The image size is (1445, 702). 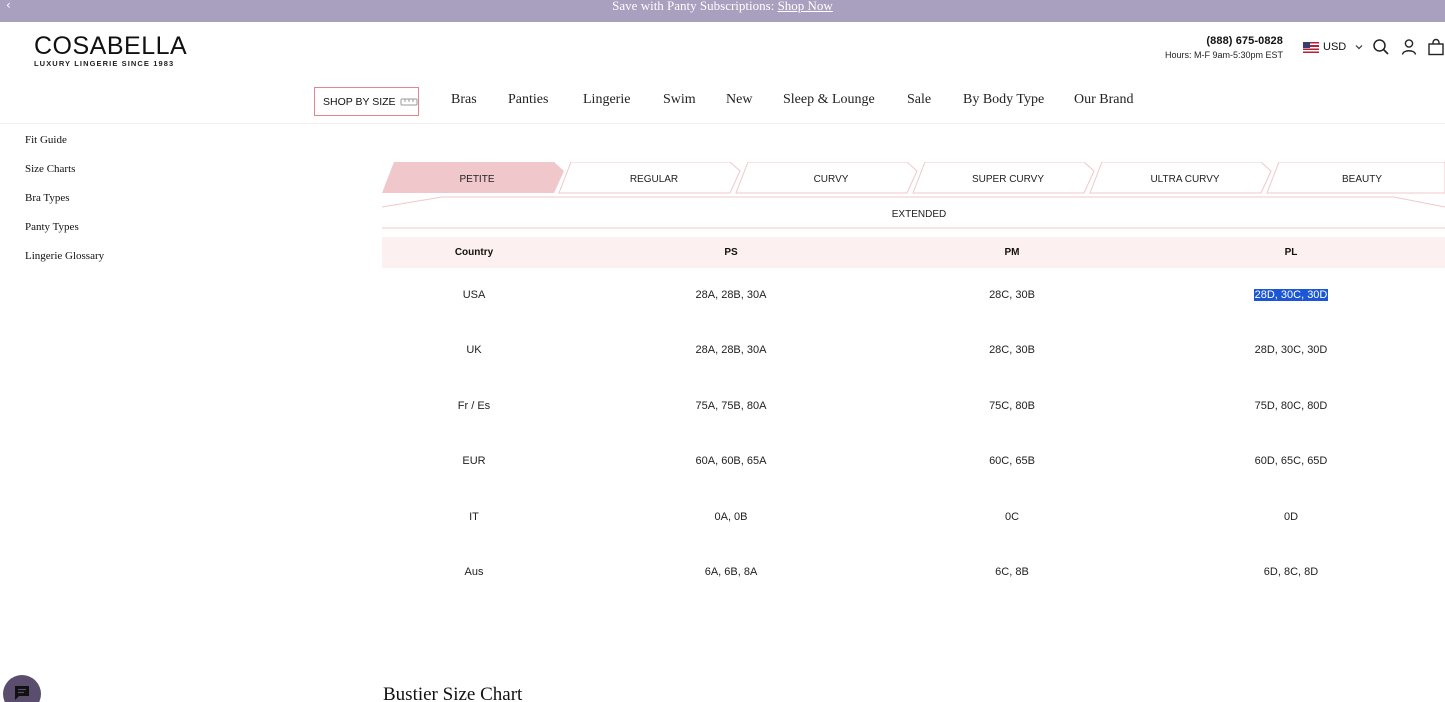 What do you see at coordinates (474, 252) in the screenshot?
I see `column-header-country: Country` at bounding box center [474, 252].